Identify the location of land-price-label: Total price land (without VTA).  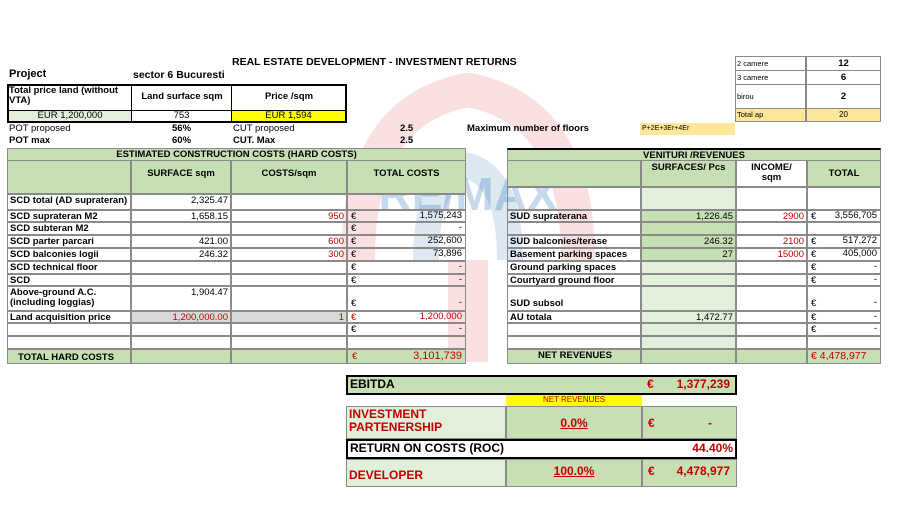
(64, 96).